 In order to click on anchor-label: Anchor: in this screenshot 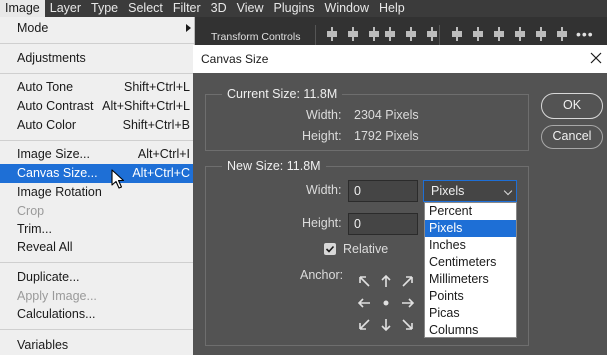, I will do `click(322, 275)`.